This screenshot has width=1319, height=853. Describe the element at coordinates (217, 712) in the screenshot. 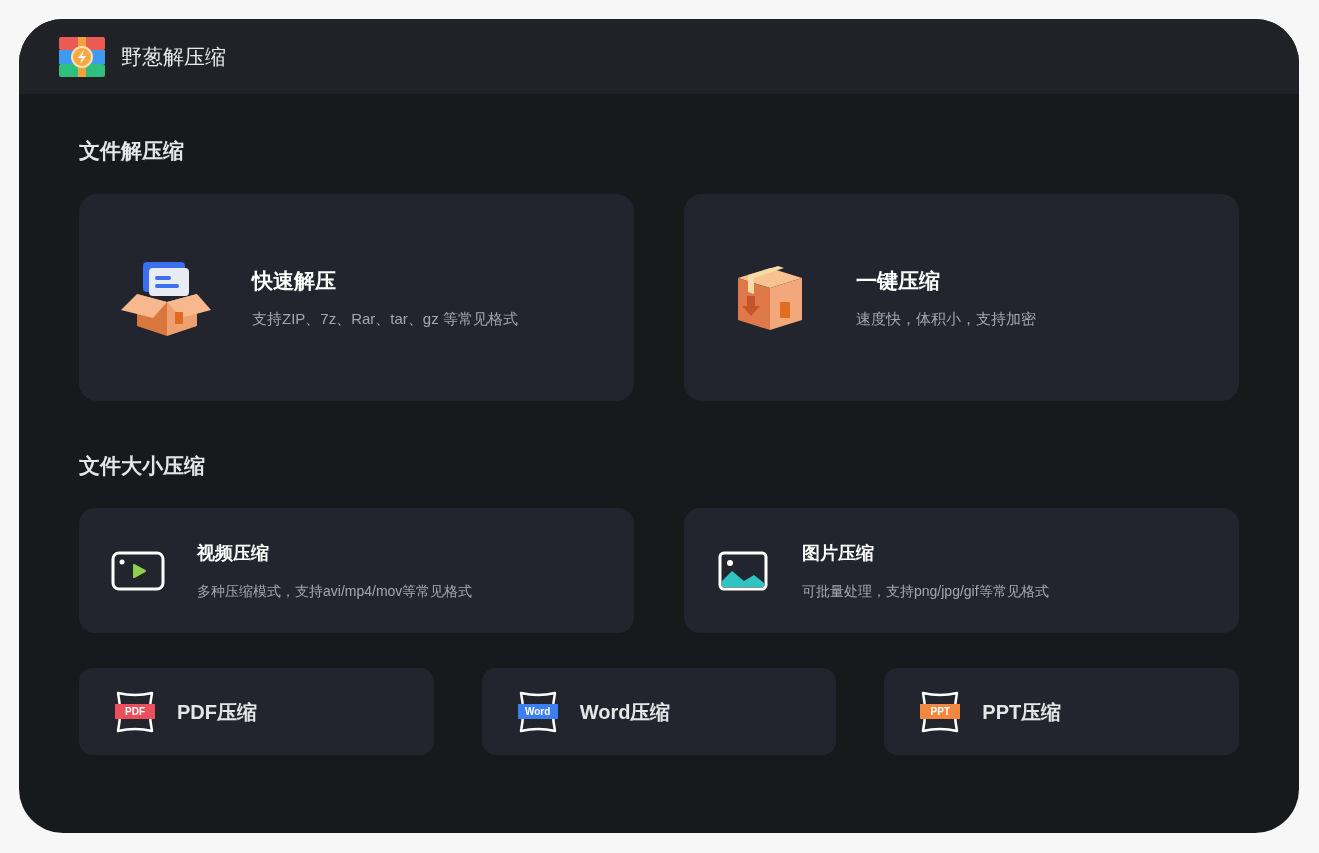

I see `card-title: PDF压缩` at that location.